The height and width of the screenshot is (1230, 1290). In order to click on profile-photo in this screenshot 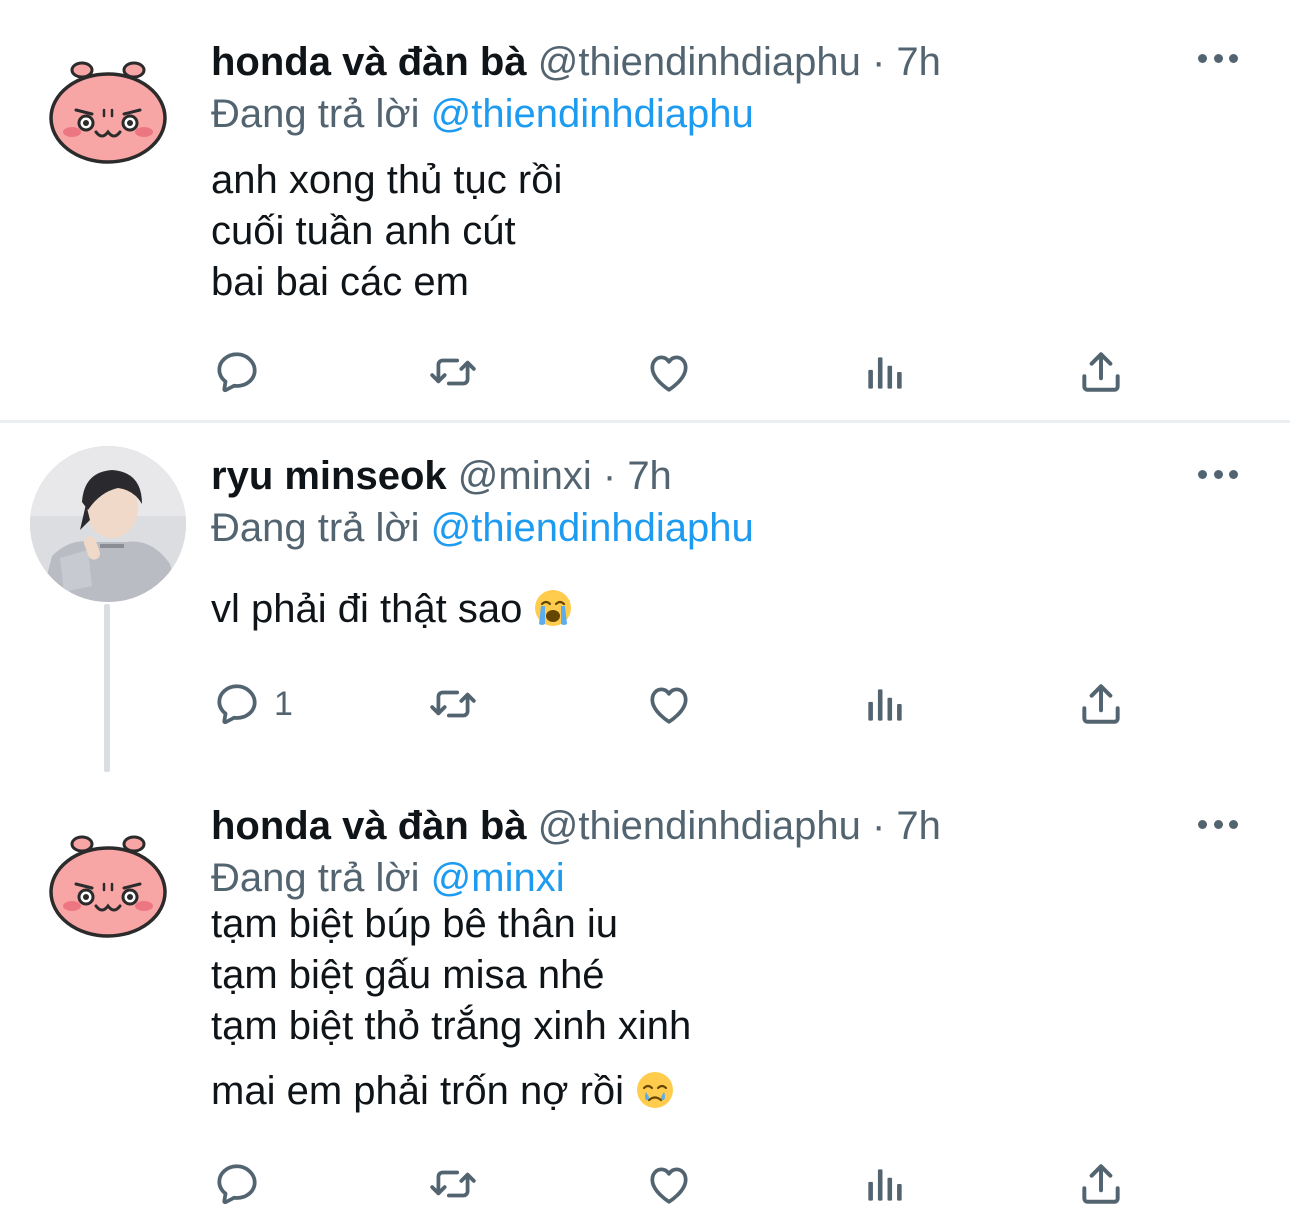, I will do `click(108, 524)`.